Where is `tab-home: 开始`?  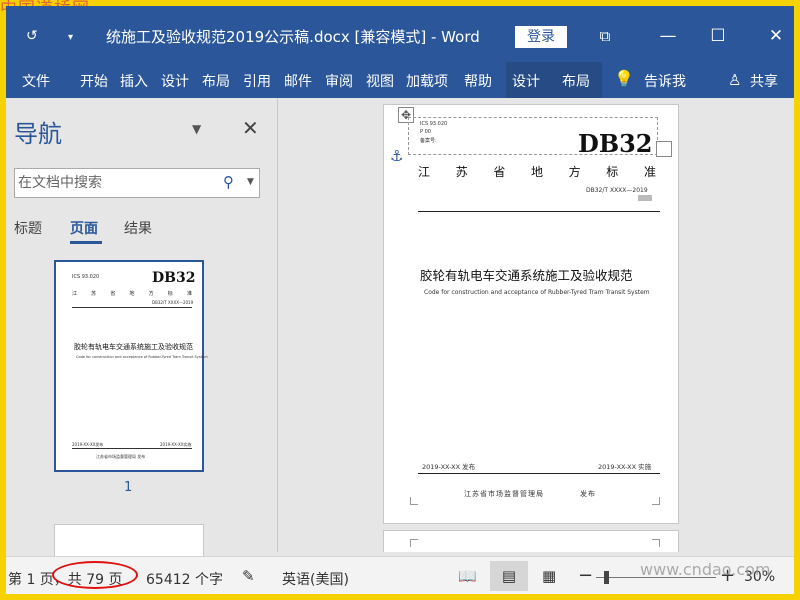 tab-home: 开始 is located at coordinates (94, 81).